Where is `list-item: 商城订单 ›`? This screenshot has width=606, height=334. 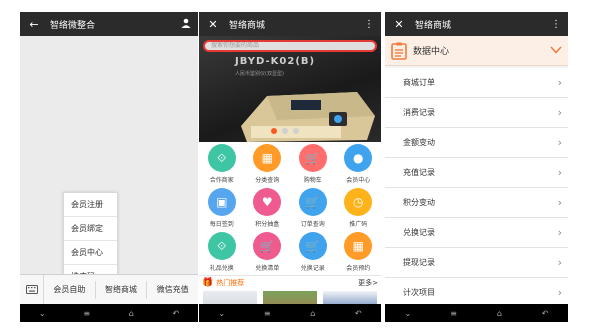
list-item: 商城订单 › is located at coordinates (476, 83).